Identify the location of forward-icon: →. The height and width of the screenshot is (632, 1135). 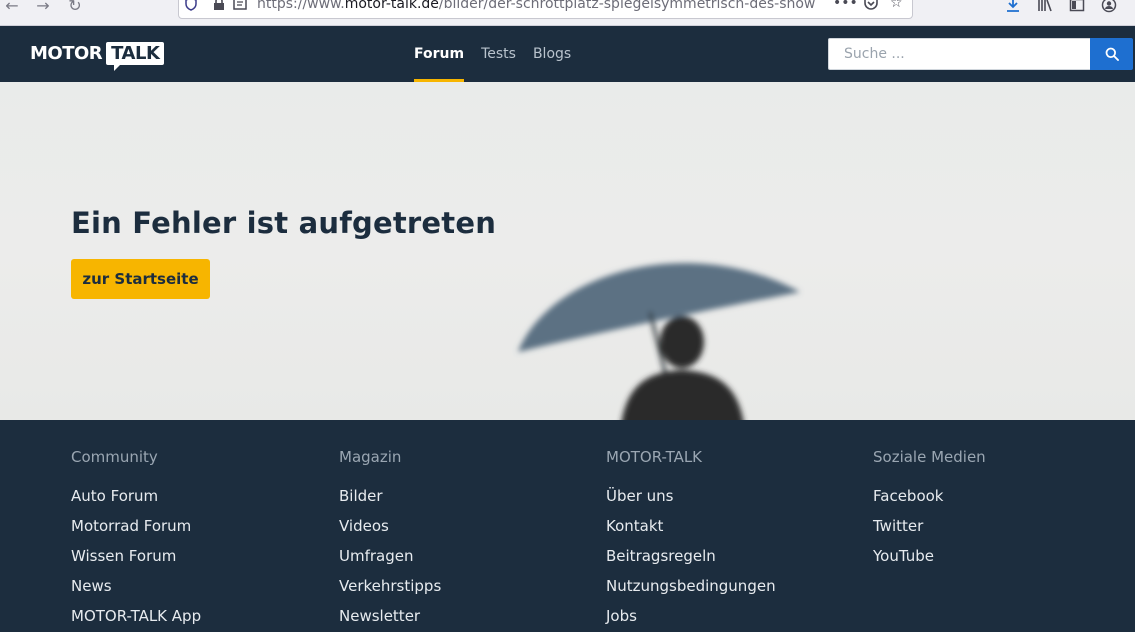
(43, 8).